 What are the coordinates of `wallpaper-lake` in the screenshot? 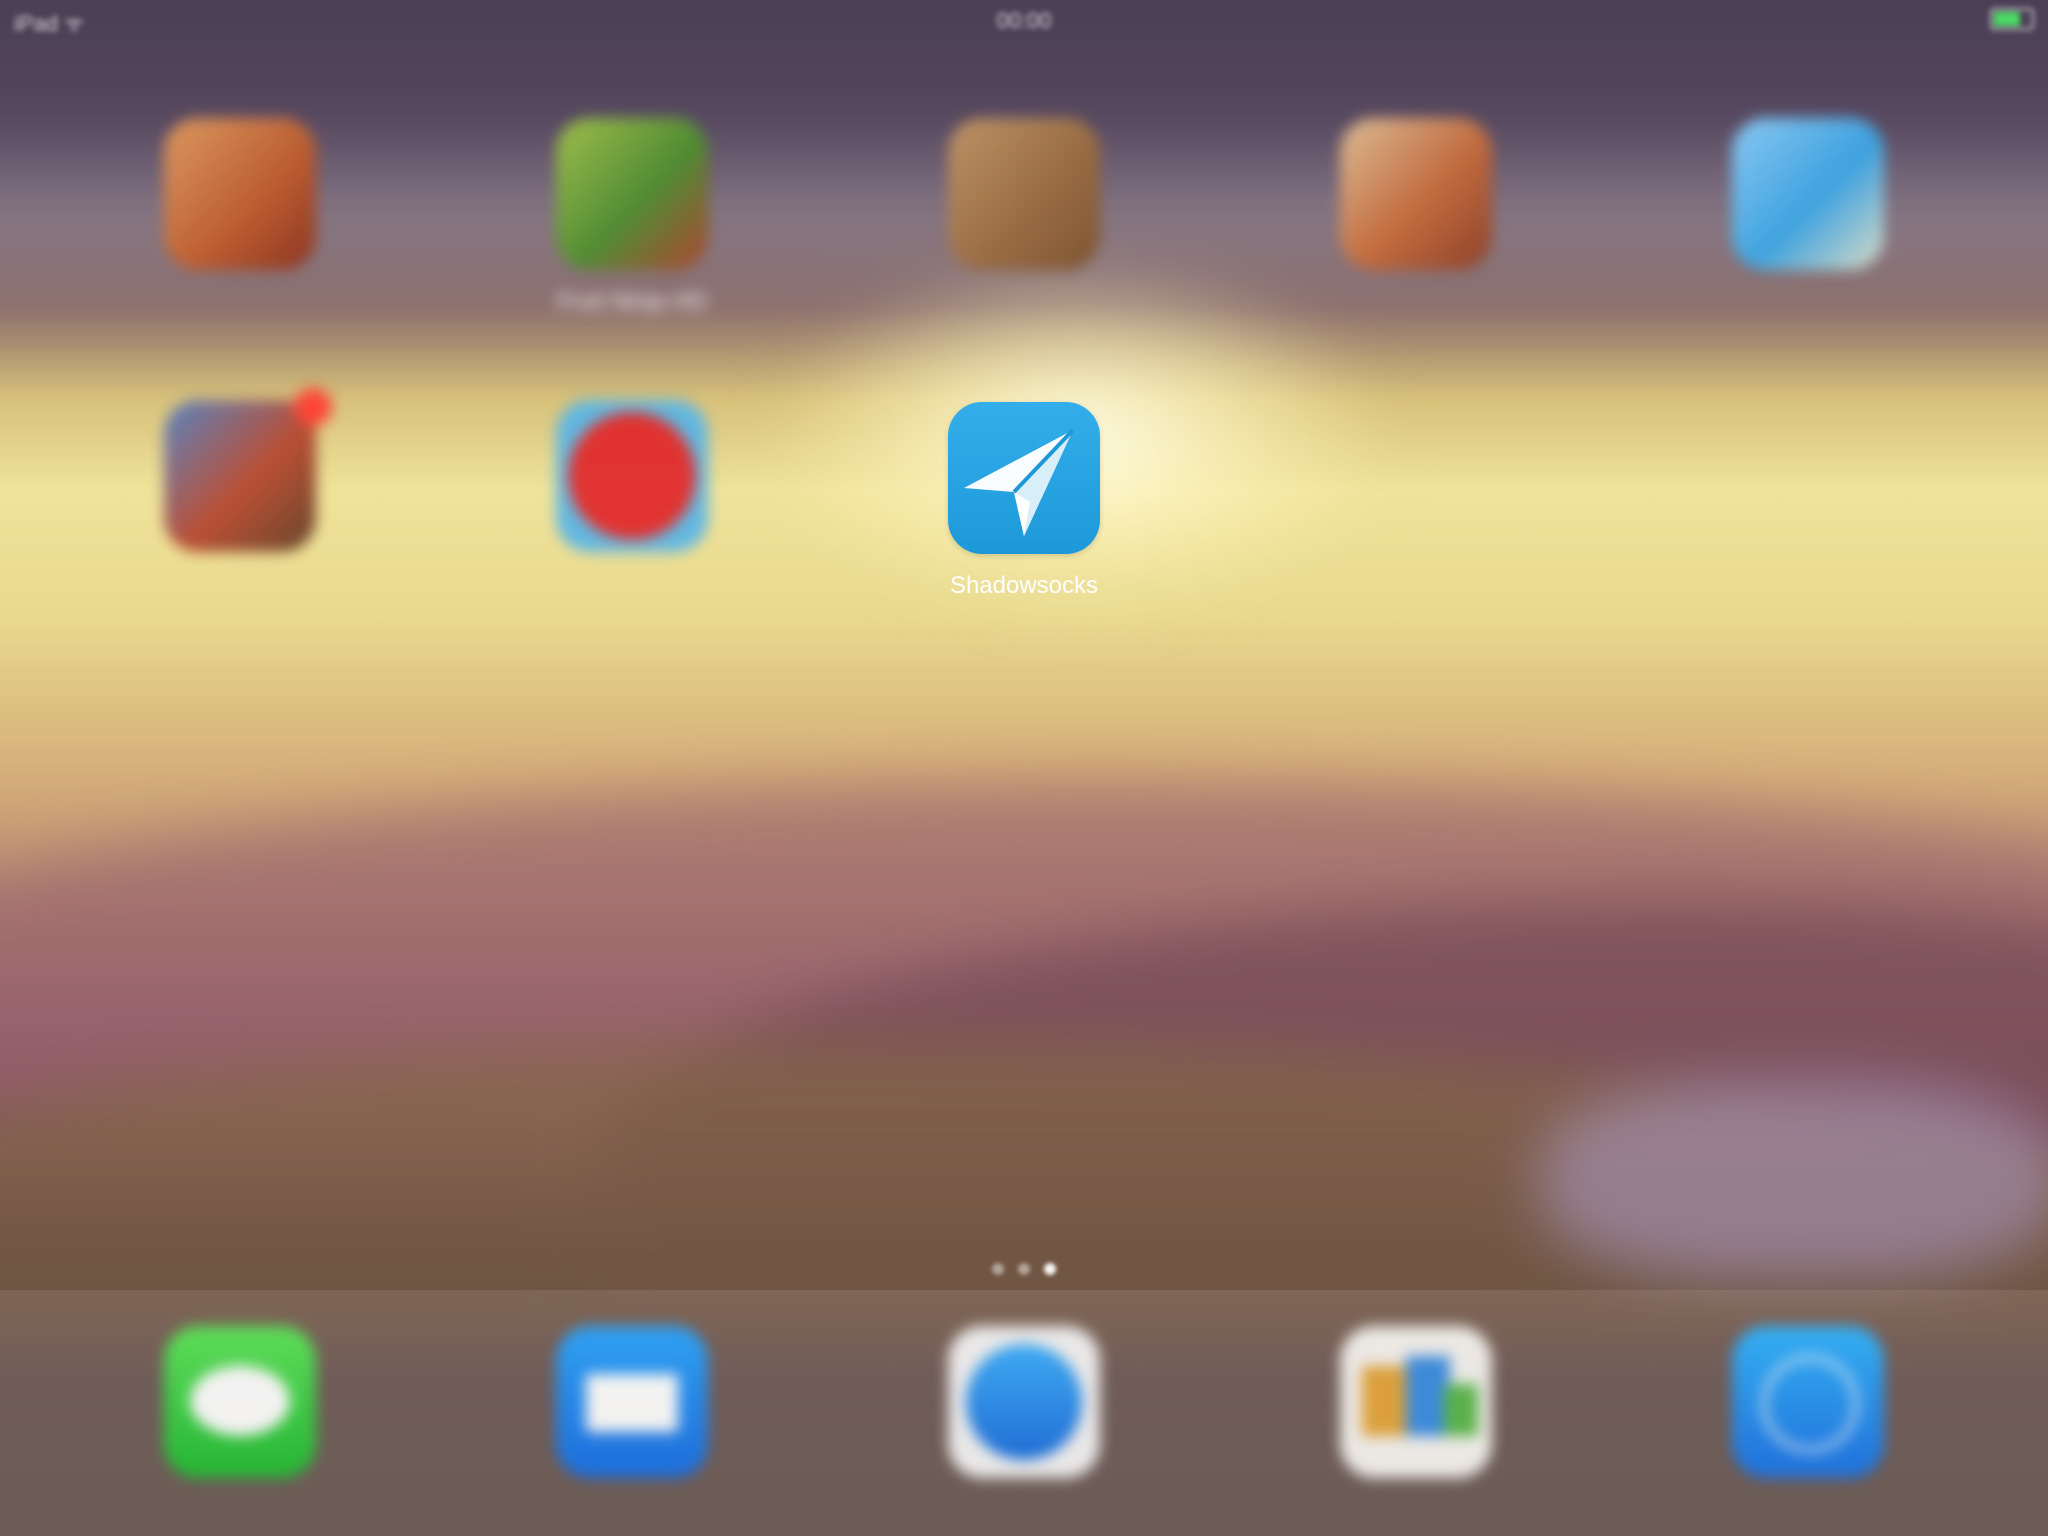 It's located at (1794, 1180).